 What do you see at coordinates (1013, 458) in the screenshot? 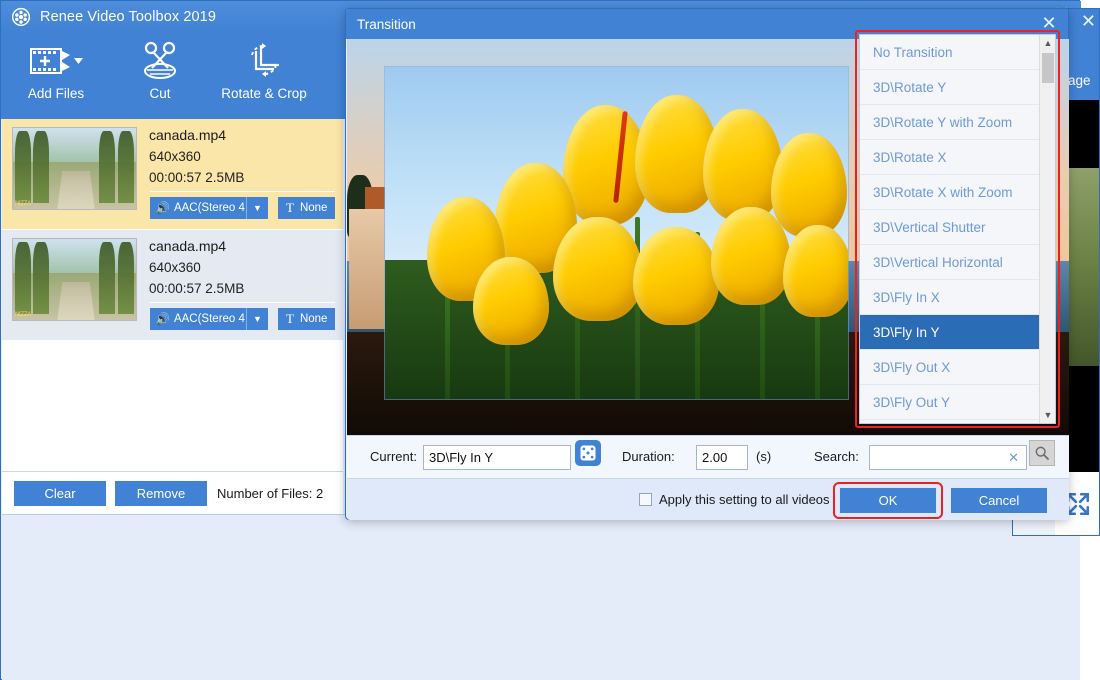
I see `clear-x-icon: ✕` at bounding box center [1013, 458].